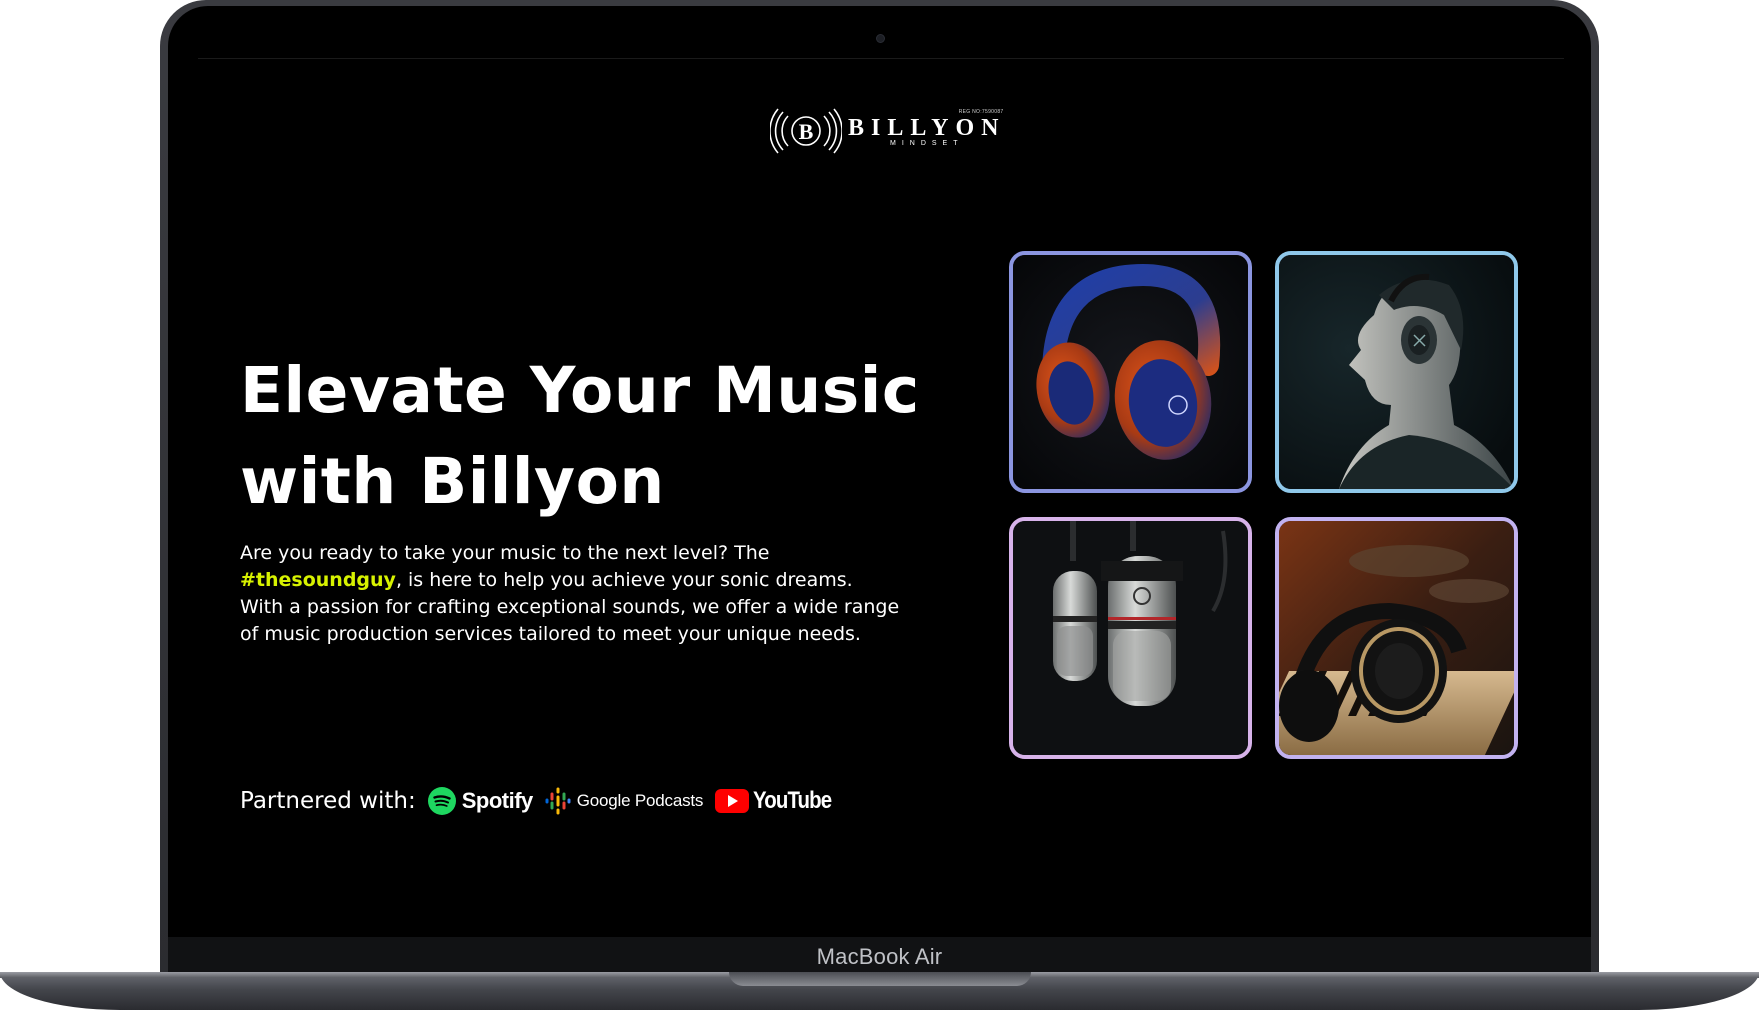 The width and height of the screenshot is (1759, 1010). I want to click on webcam, so click(880, 38).